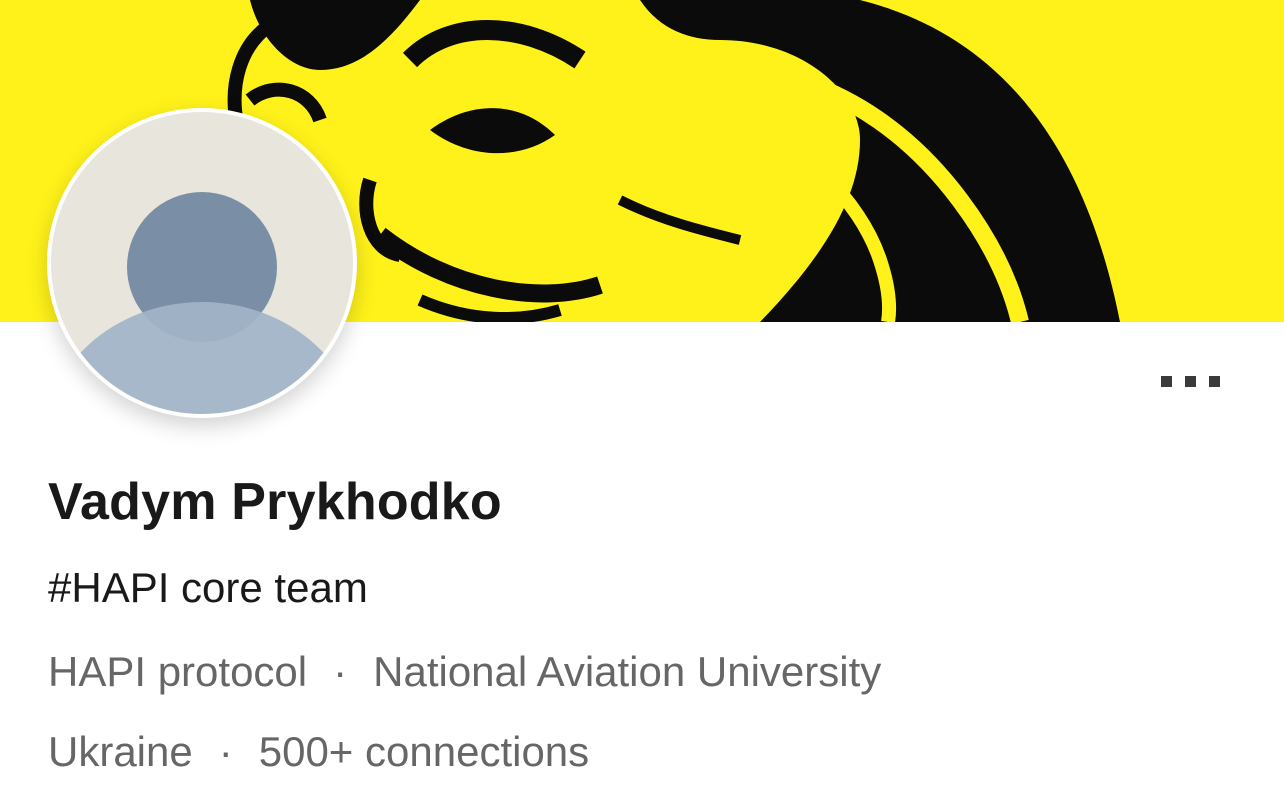 The image size is (1284, 786). Describe the element at coordinates (177, 672) in the screenshot. I see `company-link: HAPI protocol` at that location.